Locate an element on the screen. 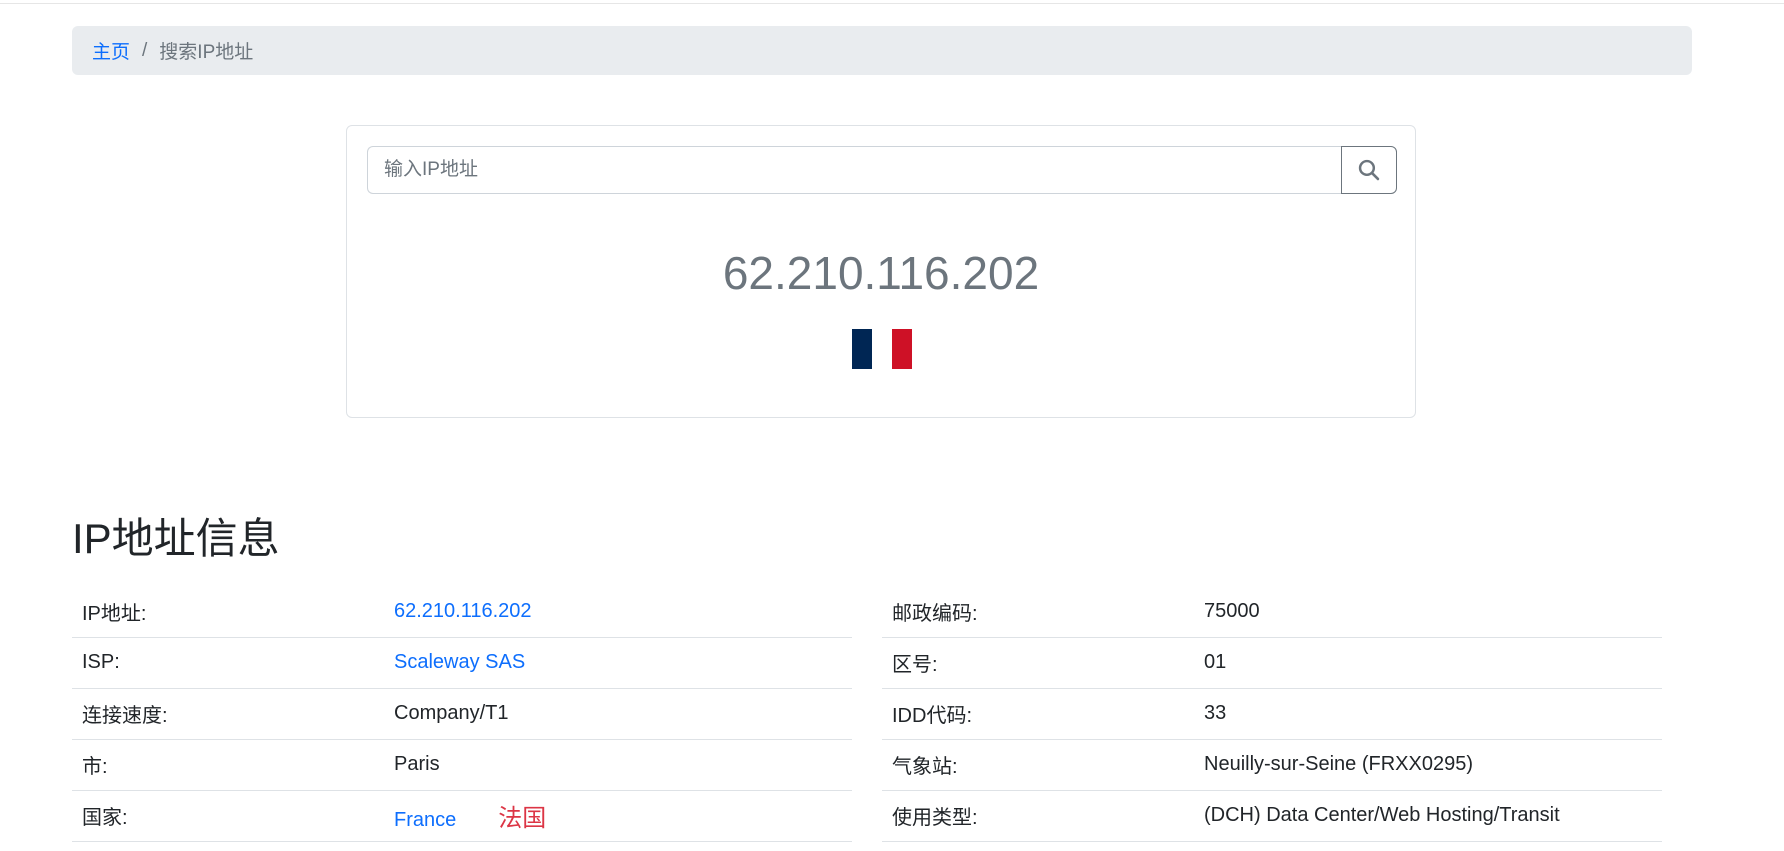 The height and width of the screenshot is (851, 1784). flag-stripe-blue is located at coordinates (862, 349).